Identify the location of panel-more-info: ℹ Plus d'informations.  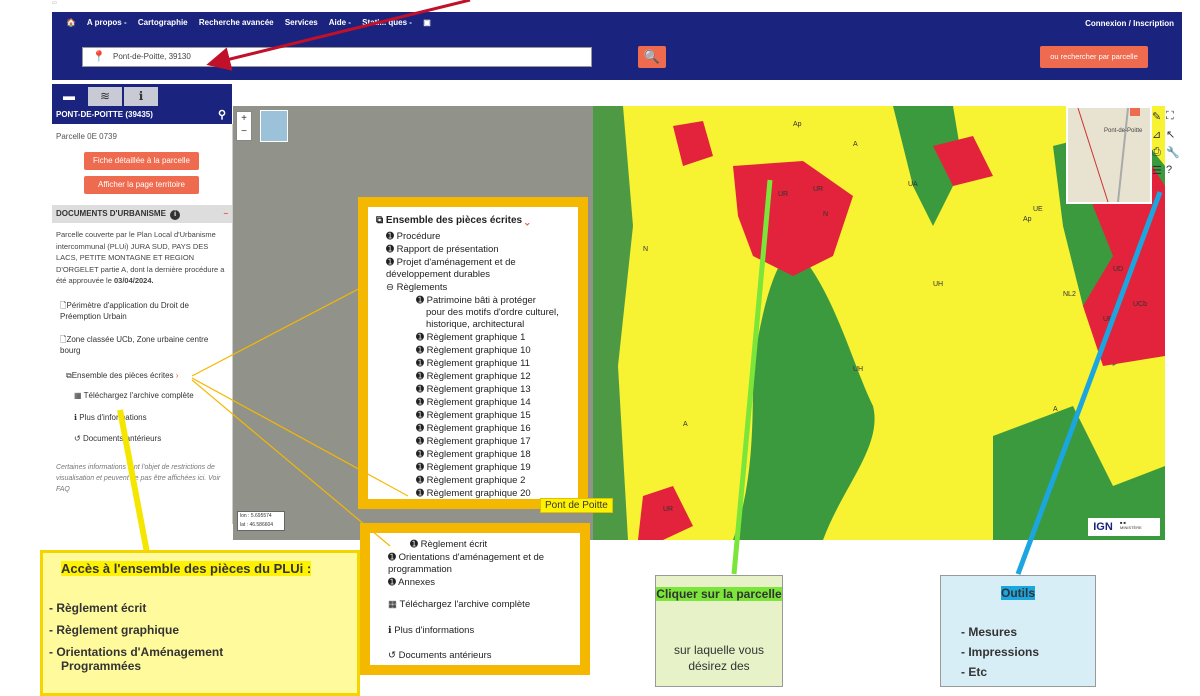
(431, 631).